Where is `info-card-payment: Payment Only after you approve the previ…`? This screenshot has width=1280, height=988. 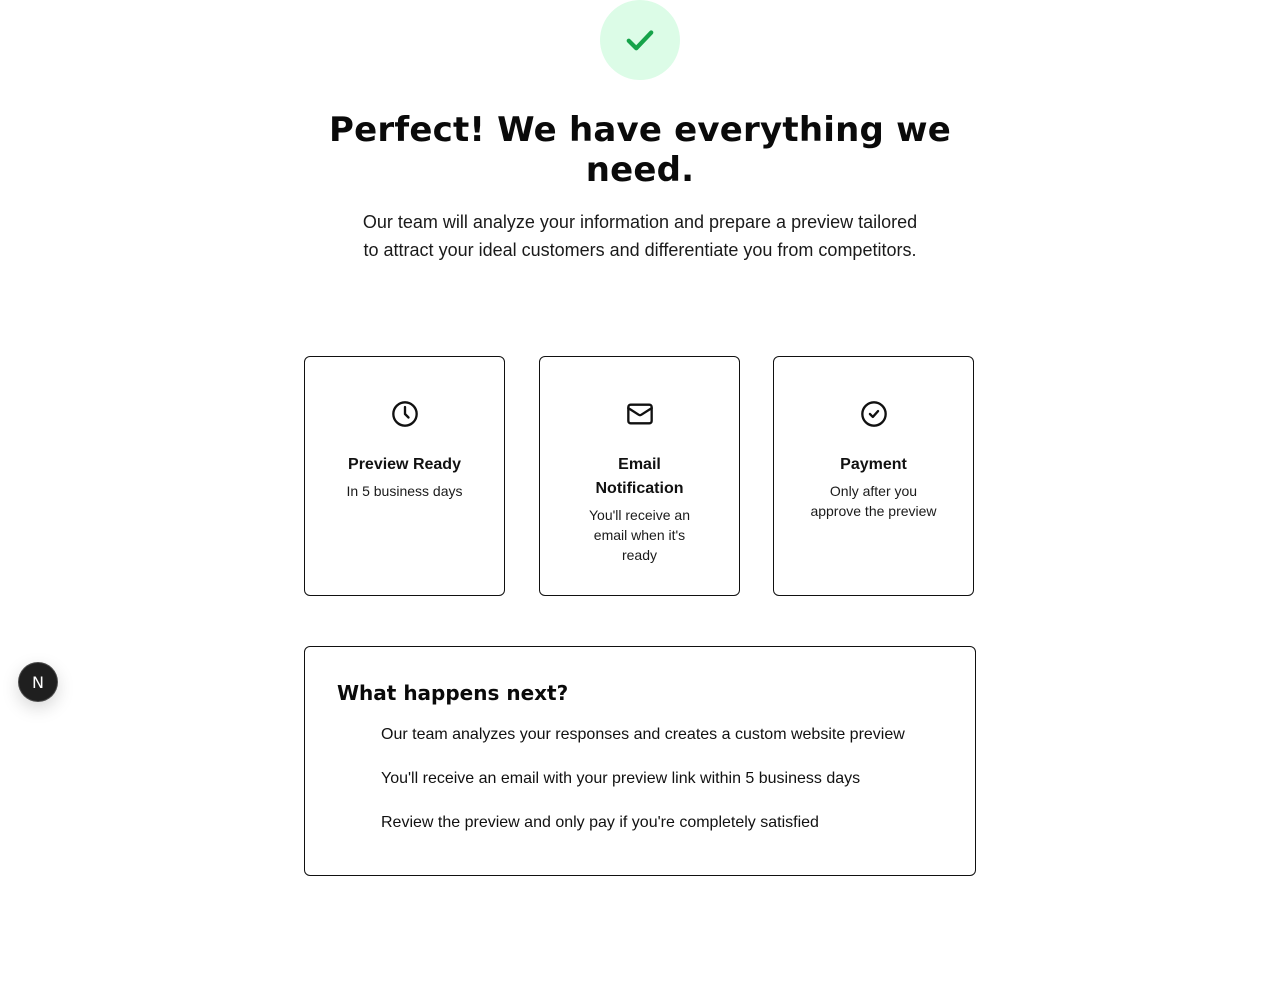 info-card-payment: Payment Only after you approve the previ… is located at coordinates (873, 476).